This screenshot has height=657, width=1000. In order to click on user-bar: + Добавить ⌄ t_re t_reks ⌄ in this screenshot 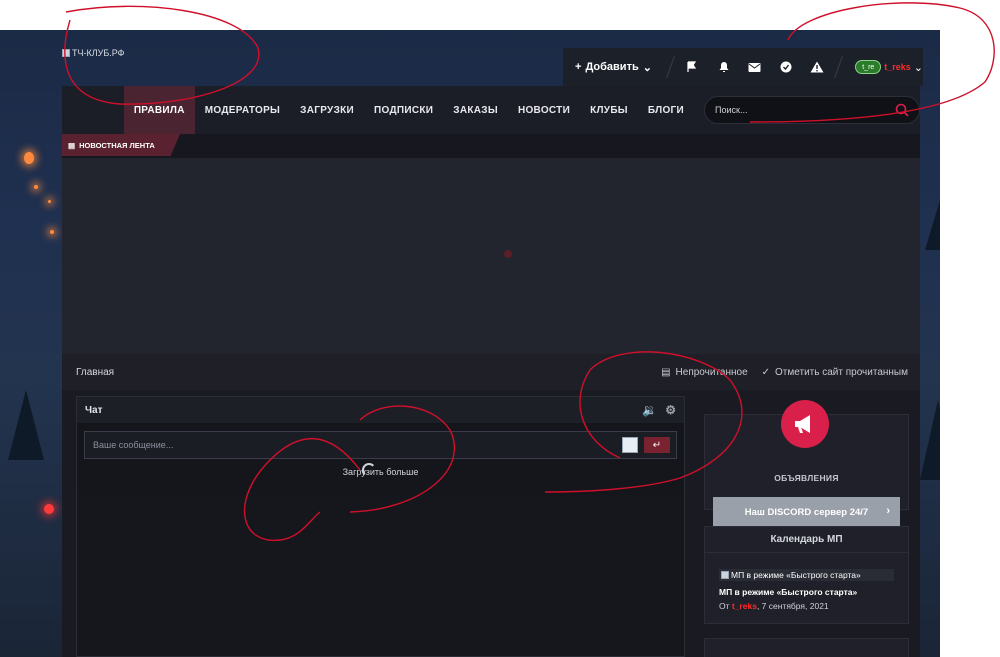, I will do `click(743, 67)`.